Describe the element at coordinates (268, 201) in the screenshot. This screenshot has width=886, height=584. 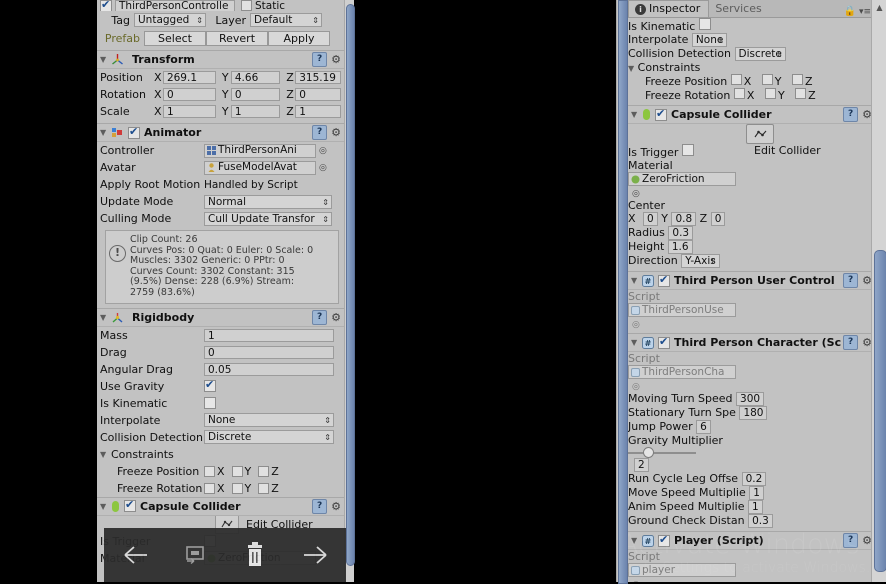
I see `update-mode-dropdown: Normal ⇕` at that location.